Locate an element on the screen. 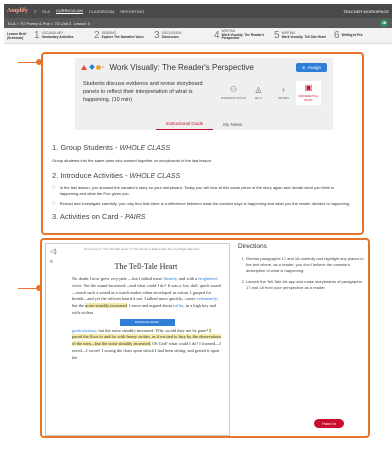  hand-in-button: Hand In is located at coordinates (329, 423).